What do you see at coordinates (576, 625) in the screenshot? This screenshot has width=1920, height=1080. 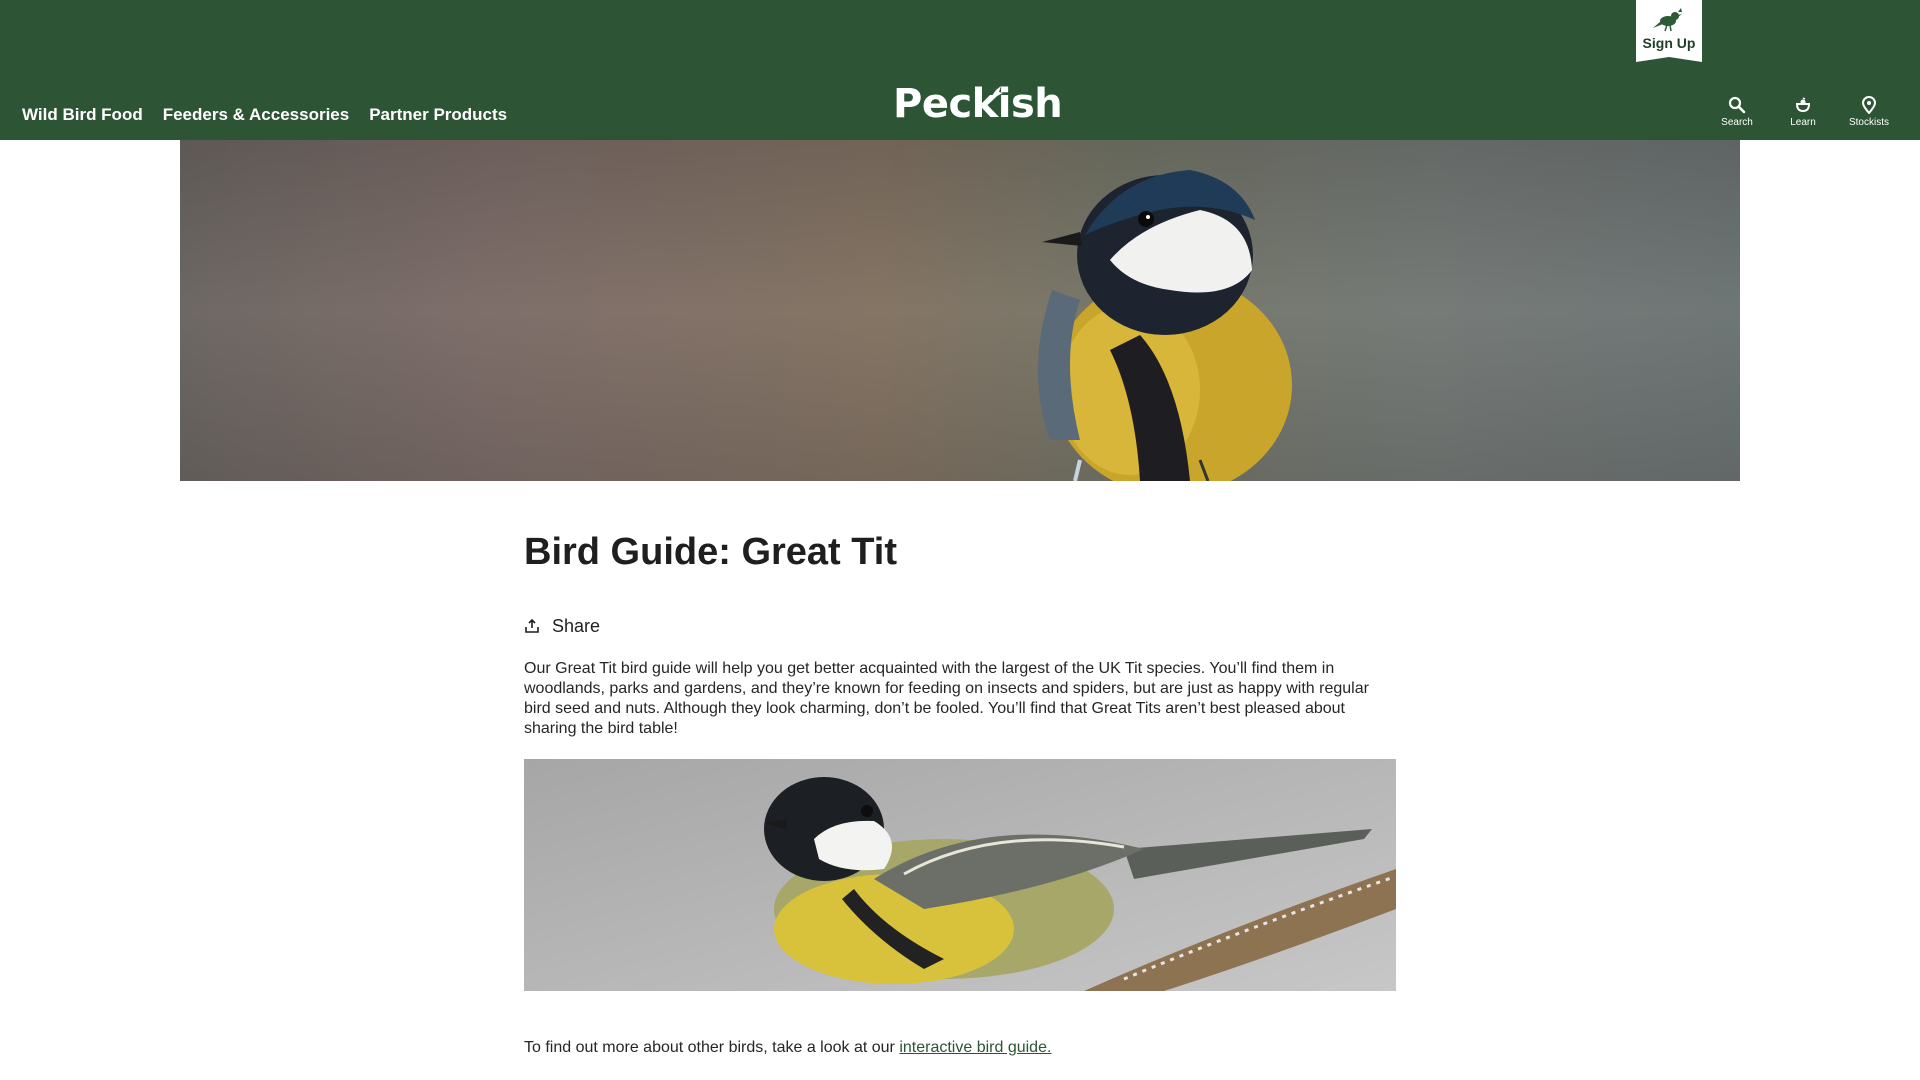 I see `share-label: Share` at bounding box center [576, 625].